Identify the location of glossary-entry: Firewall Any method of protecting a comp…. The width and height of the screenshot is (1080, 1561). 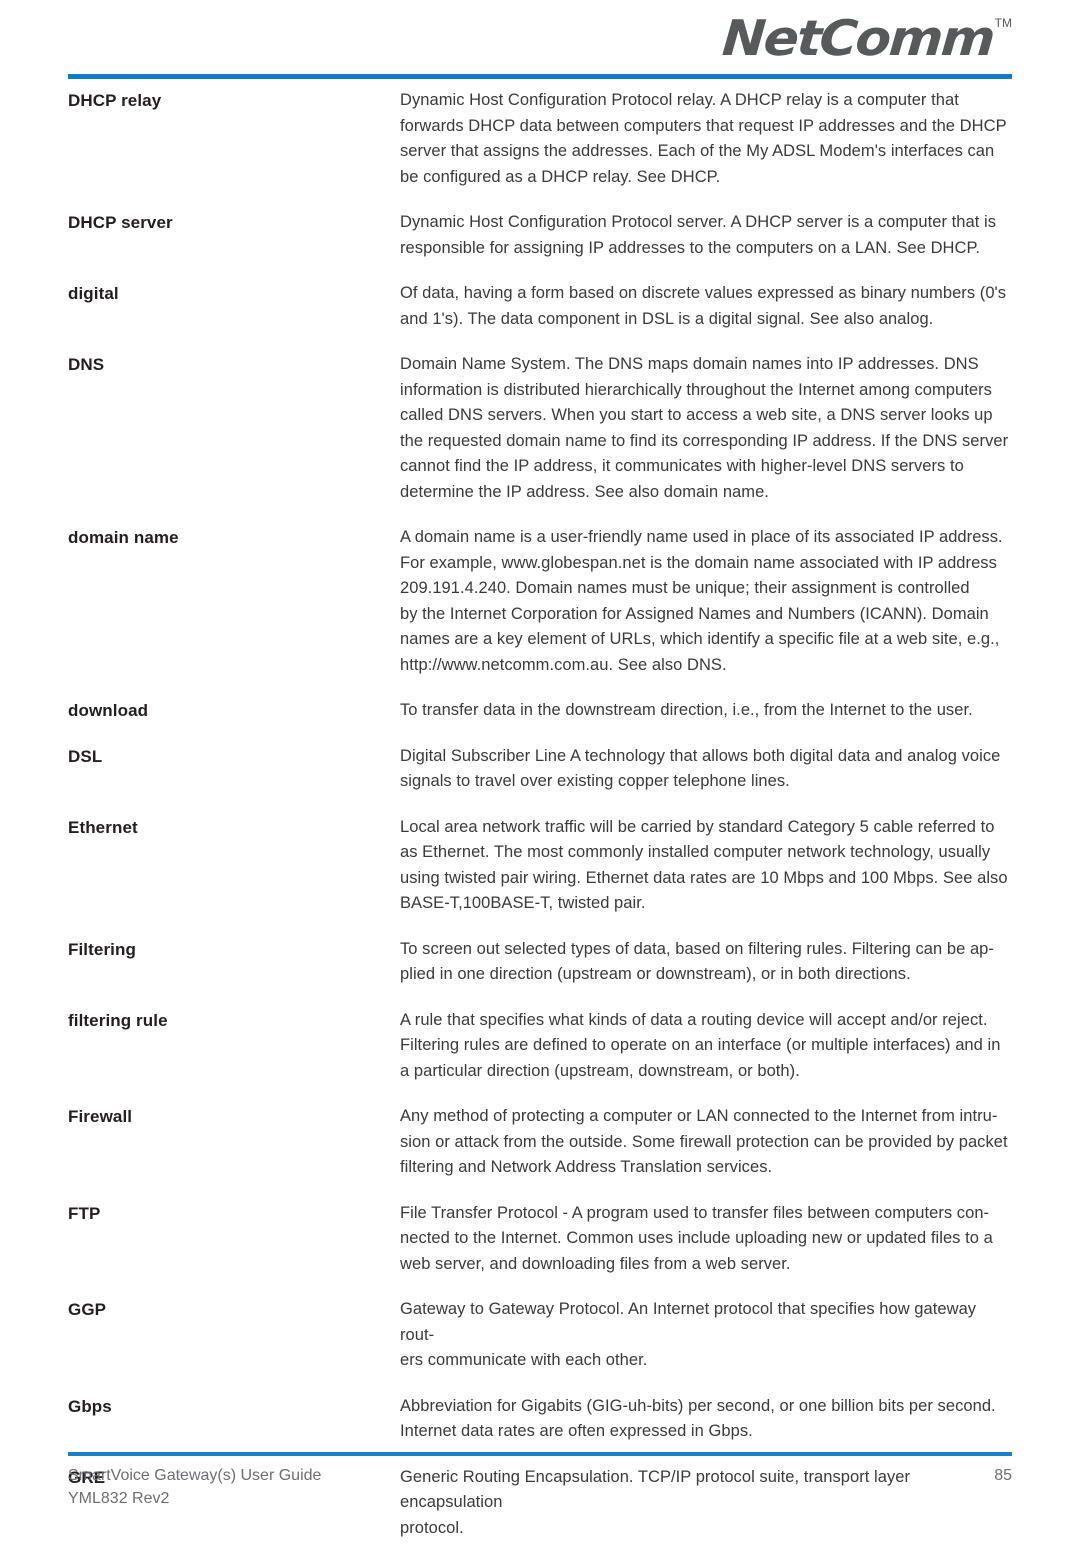
(540, 1142).